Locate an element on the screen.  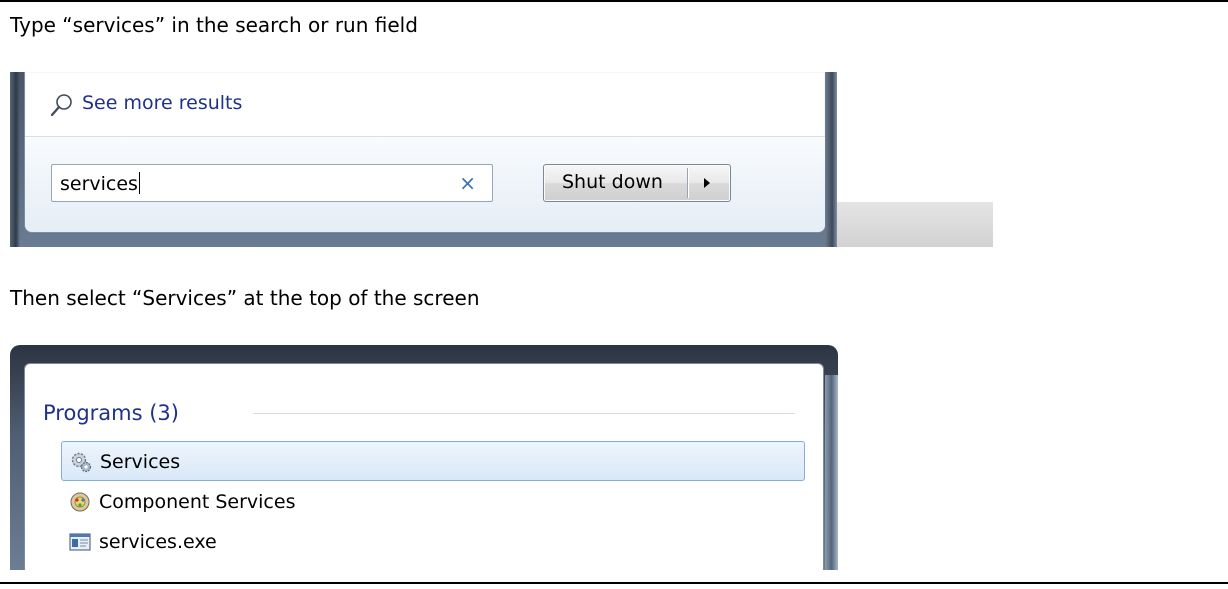
group-divider is located at coordinates (524, 413).